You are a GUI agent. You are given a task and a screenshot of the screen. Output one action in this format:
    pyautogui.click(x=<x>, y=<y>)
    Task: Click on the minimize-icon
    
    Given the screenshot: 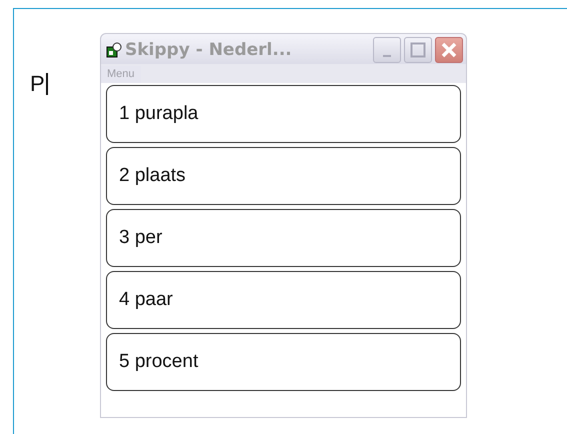 What is the action you would take?
    pyautogui.click(x=387, y=56)
    